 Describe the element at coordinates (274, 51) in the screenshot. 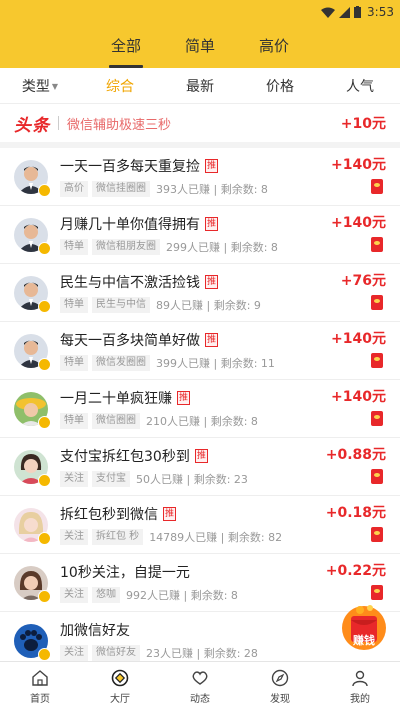

I see `tab-high-price: 高价` at that location.